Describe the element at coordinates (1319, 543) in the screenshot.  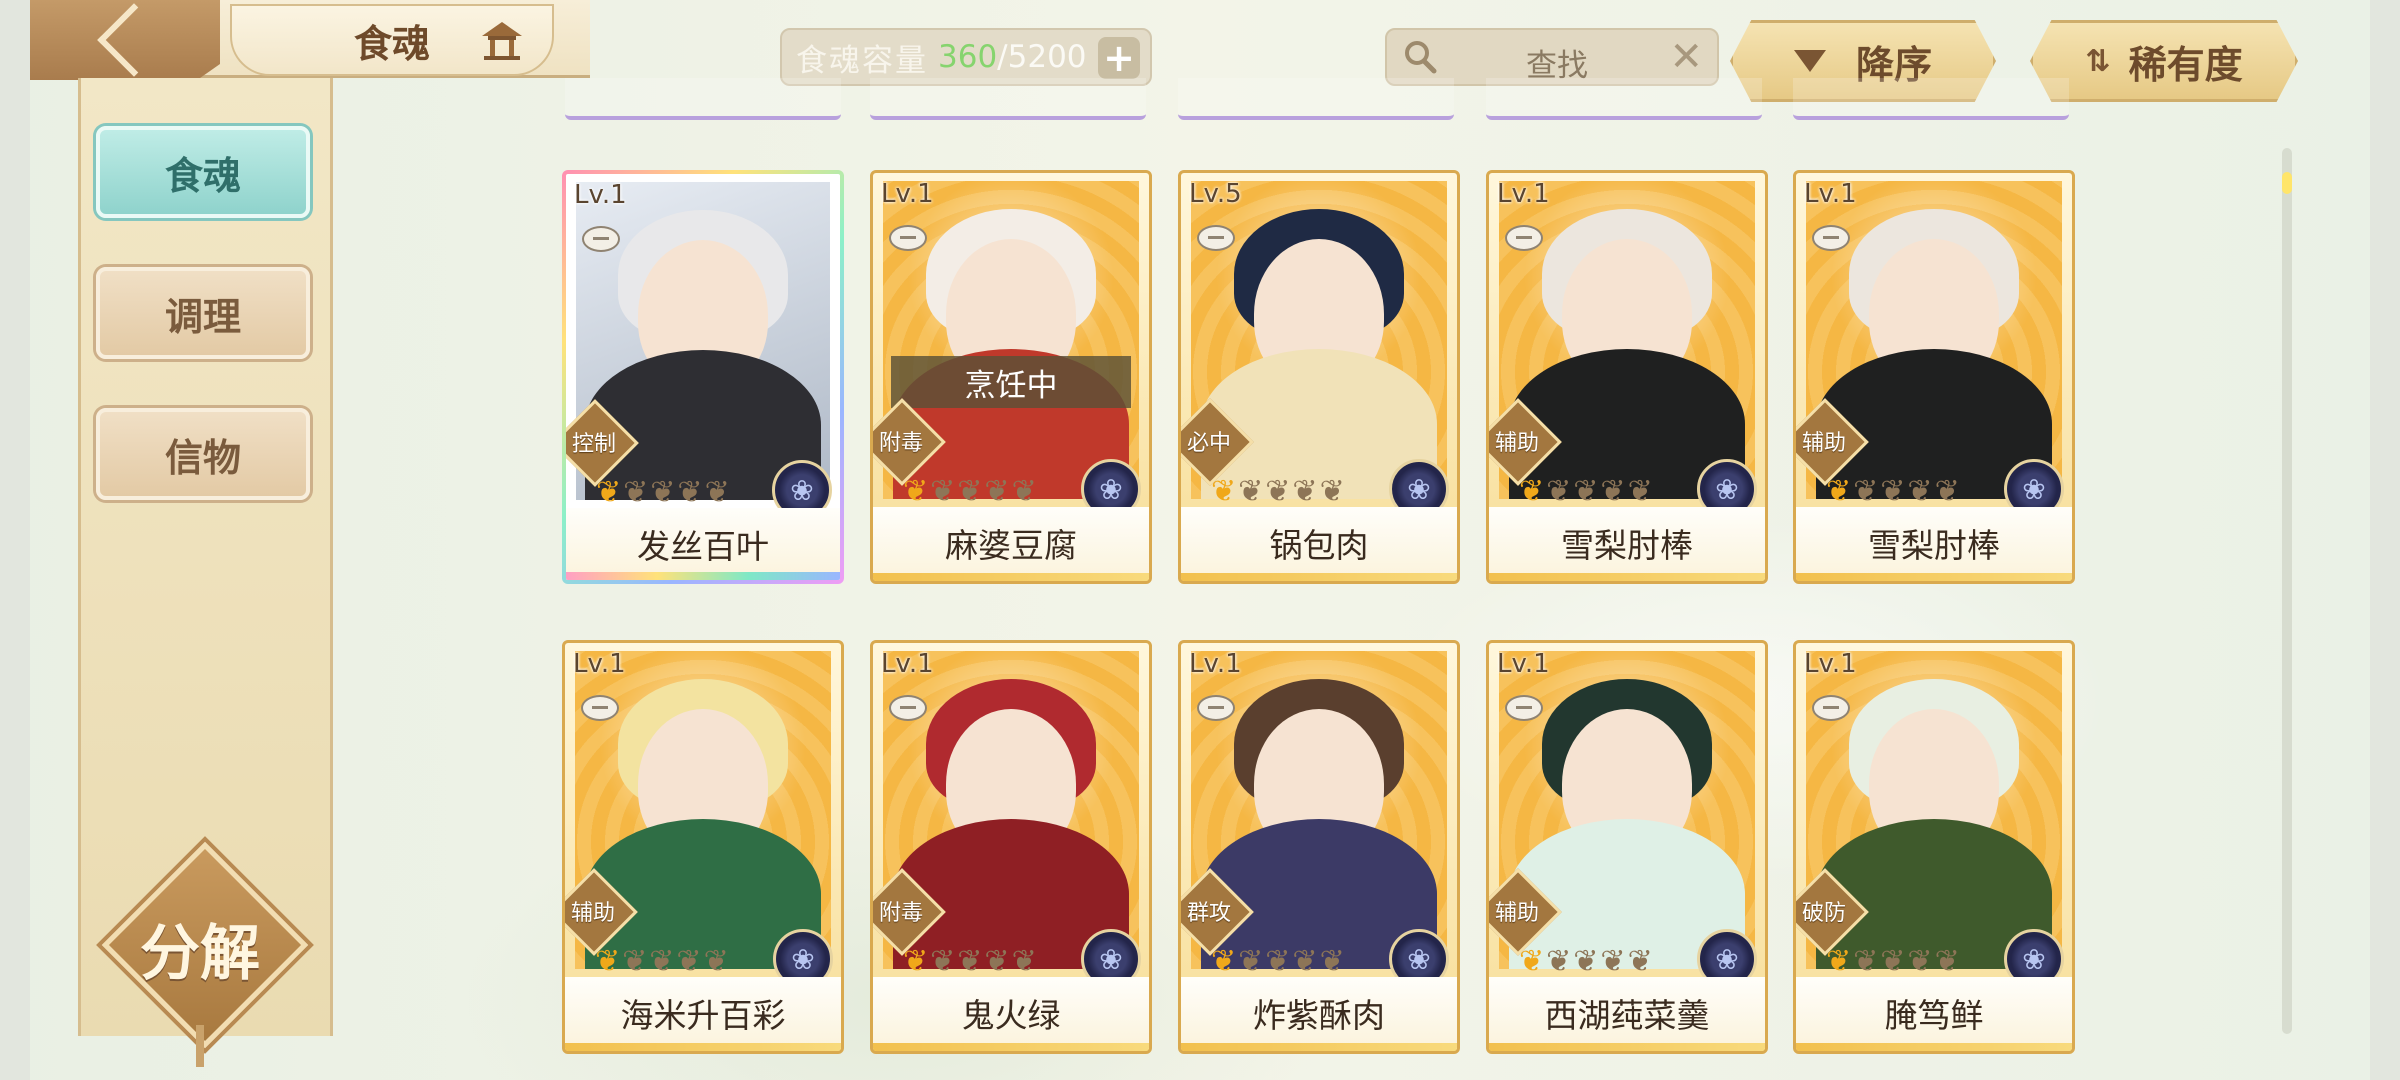
I see `character-name: 锅包肉` at that location.